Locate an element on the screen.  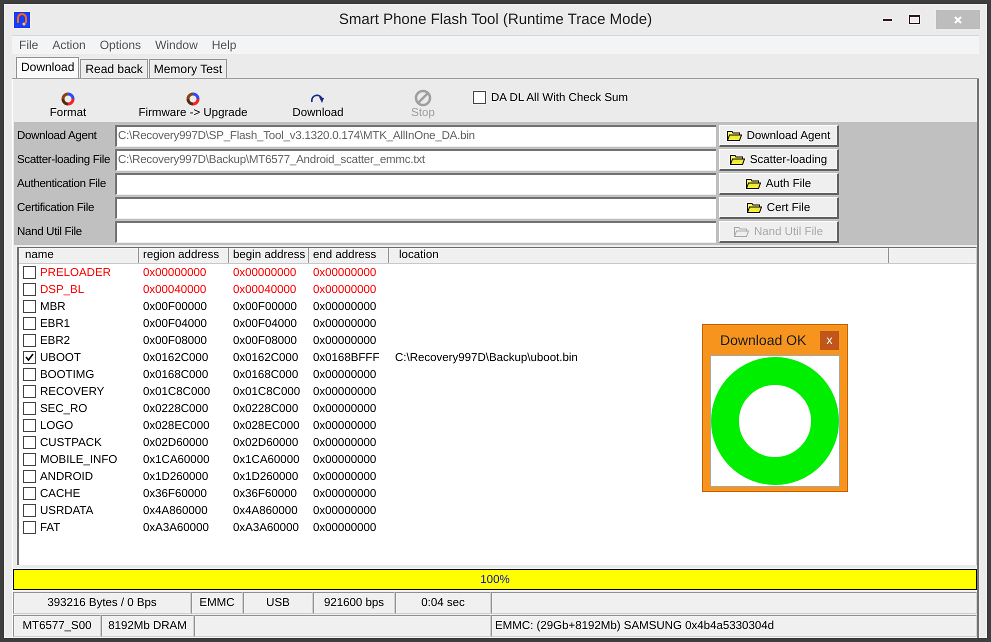
column-header: location is located at coordinates (639, 255).